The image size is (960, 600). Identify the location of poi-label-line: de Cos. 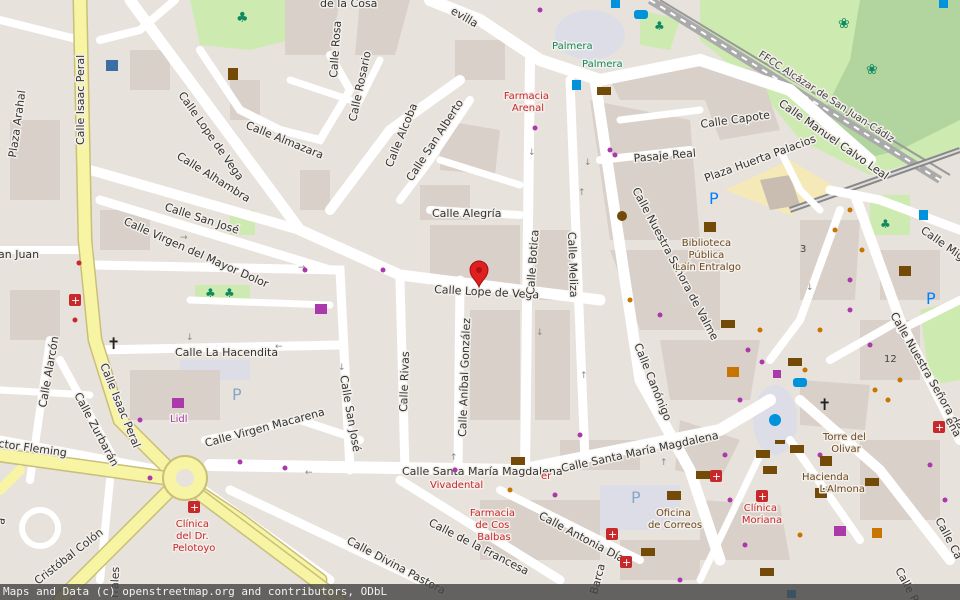
(492, 525).